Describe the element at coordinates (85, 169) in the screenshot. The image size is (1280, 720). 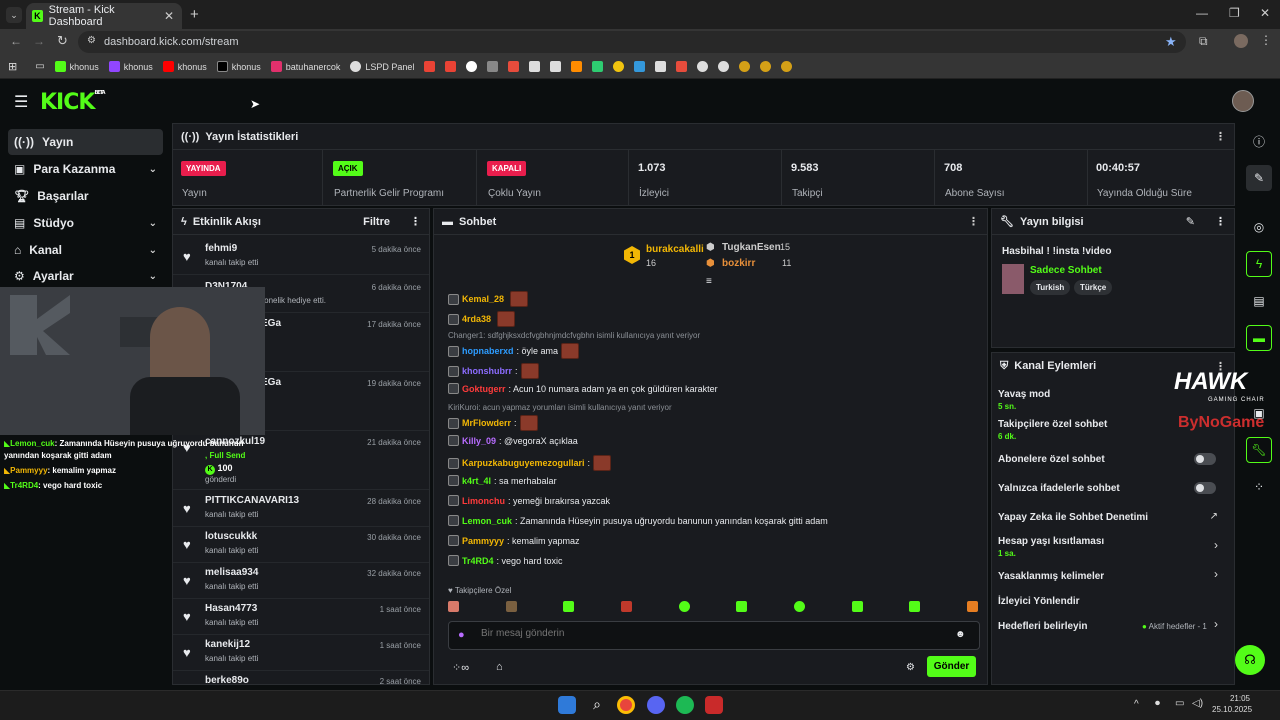
I see `sidebar-item-para-kazanma: ▣ Para Kazanma ⌄` at that location.